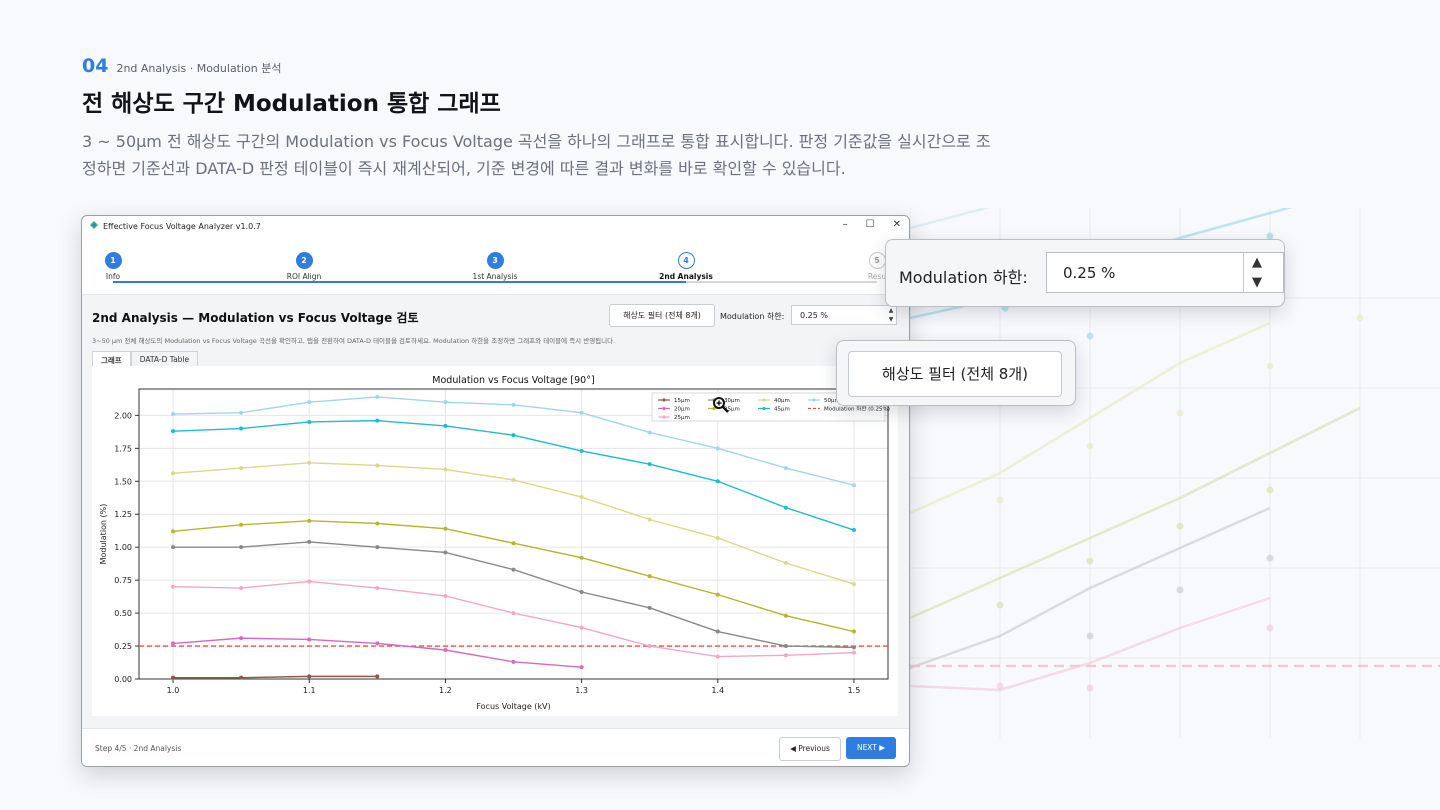 The height and width of the screenshot is (810, 1440). I want to click on step-3-label: 1st Analysis, so click(495, 276).